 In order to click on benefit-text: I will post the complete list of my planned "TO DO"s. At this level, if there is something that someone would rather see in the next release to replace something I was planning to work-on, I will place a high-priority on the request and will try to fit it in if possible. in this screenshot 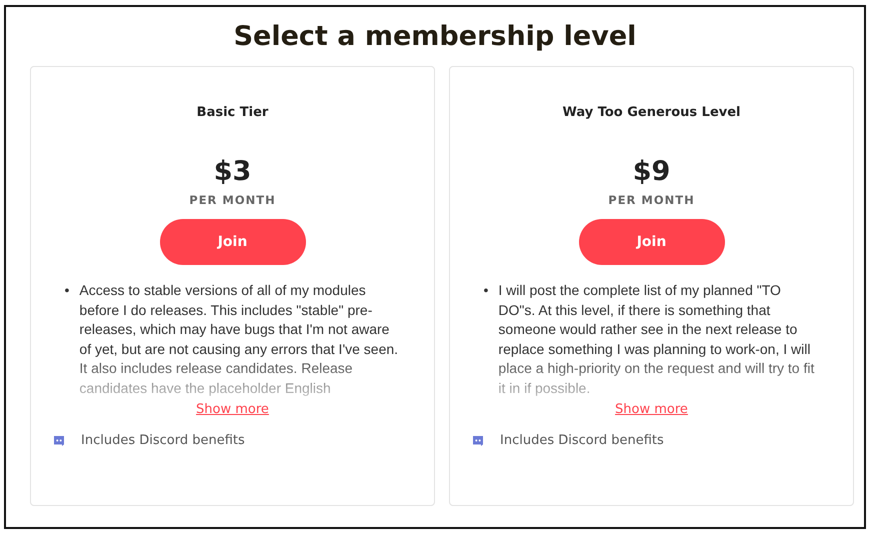, I will do `click(657, 339)`.